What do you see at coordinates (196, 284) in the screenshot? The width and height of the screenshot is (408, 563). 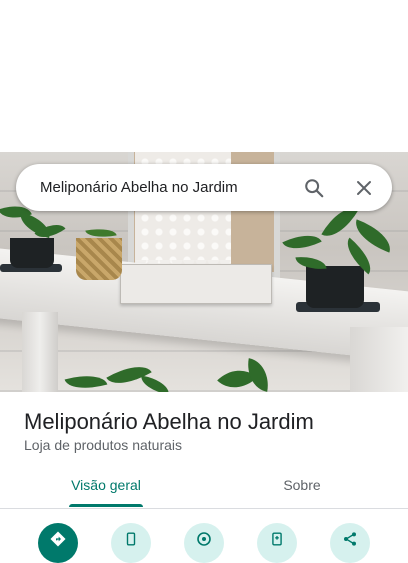 I see `photo-box` at bounding box center [196, 284].